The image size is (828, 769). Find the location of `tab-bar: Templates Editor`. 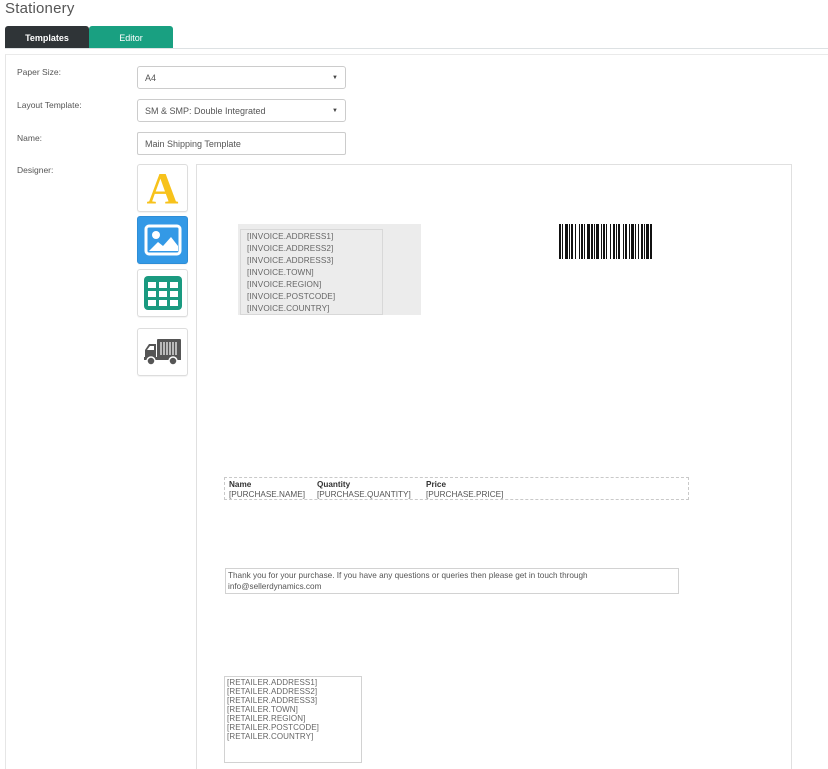

tab-bar: Templates Editor is located at coordinates (89, 37).